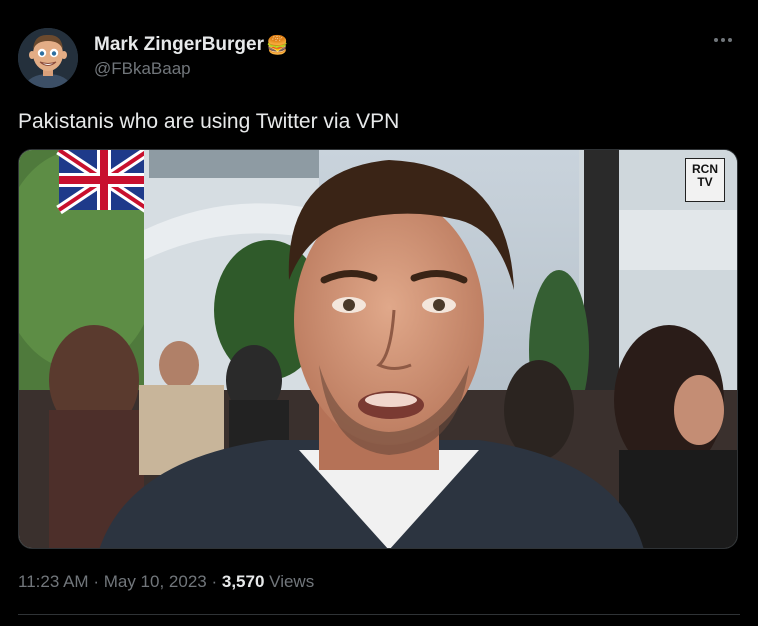 Image resolution: width=758 pixels, height=626 pixels. I want to click on divider, so click(379, 614).